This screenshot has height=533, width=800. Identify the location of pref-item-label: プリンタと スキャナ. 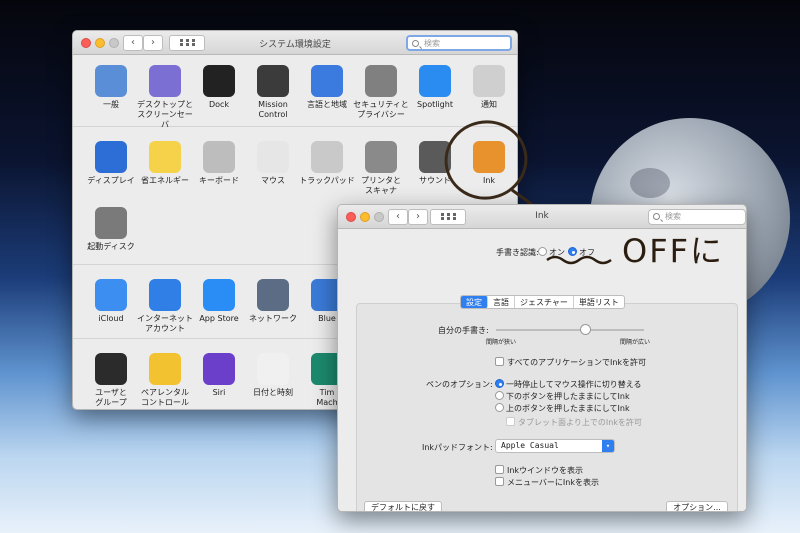
(381, 185).